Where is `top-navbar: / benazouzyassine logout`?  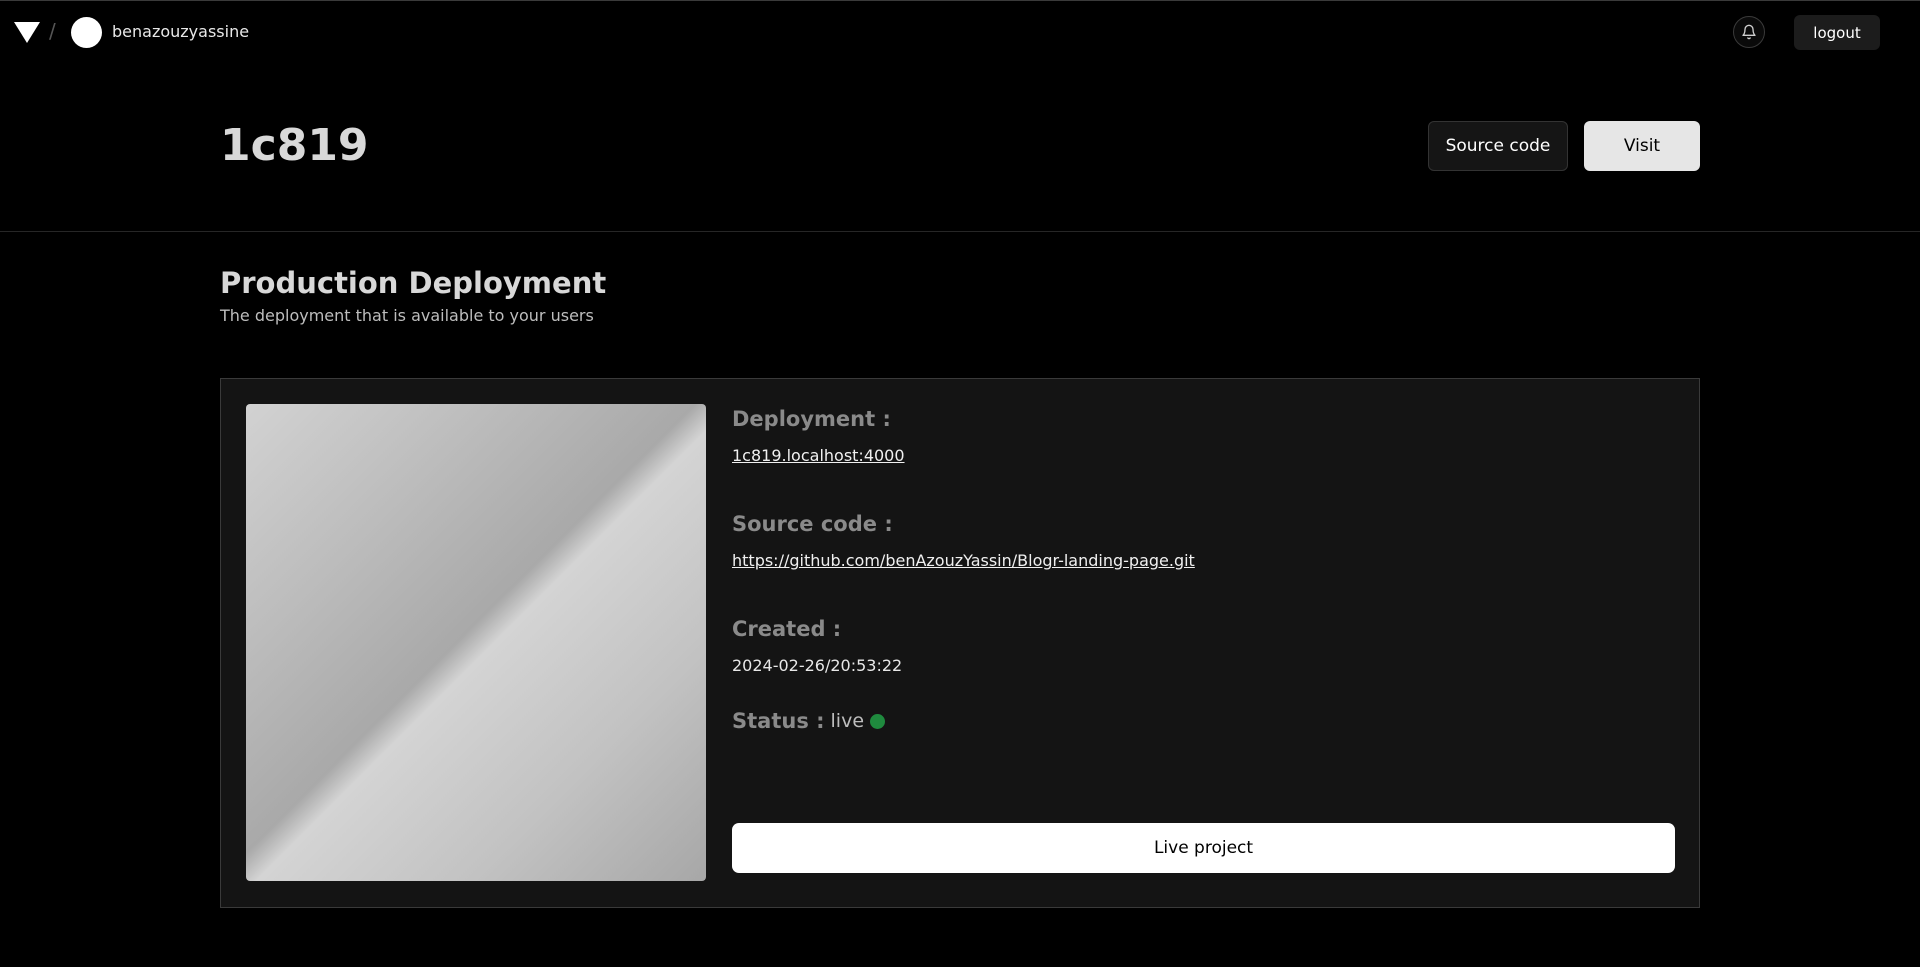 top-navbar: / benazouzyassine logout is located at coordinates (960, 31).